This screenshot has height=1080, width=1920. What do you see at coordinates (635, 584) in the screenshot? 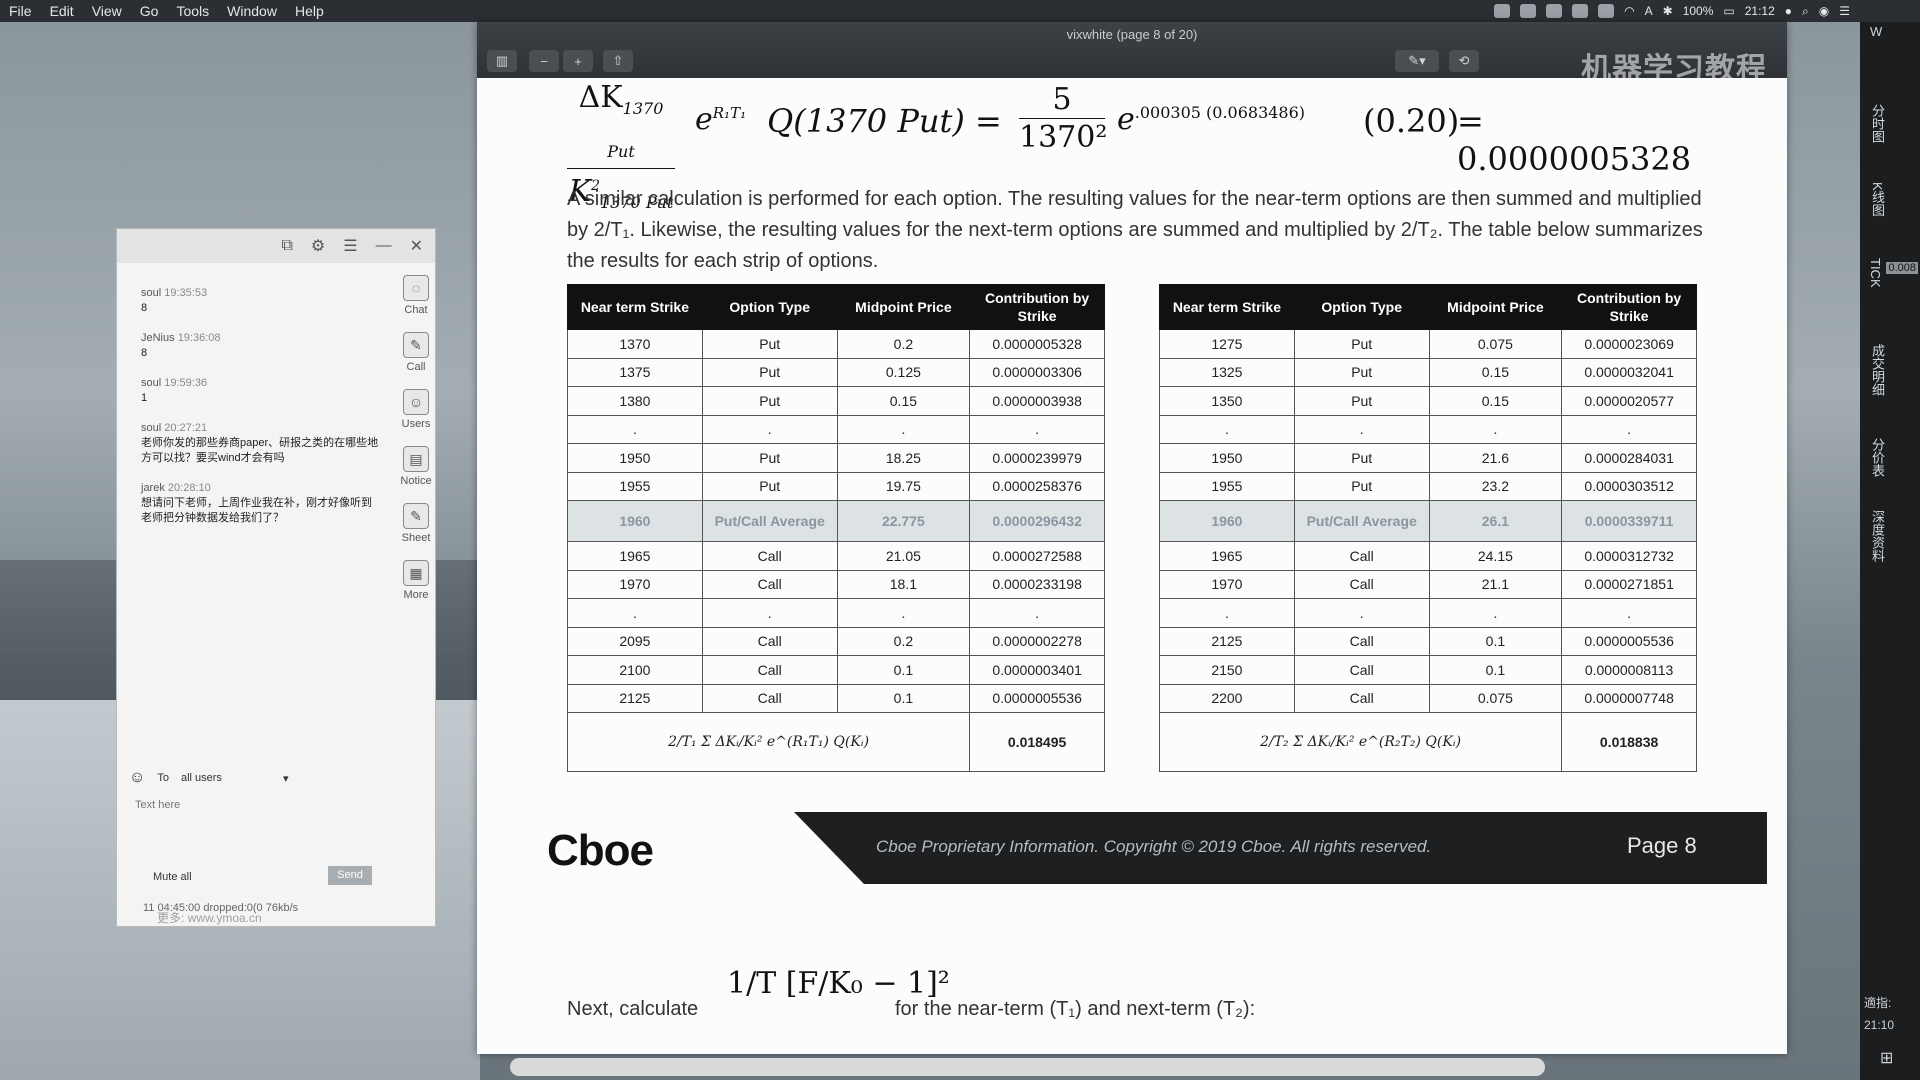
I see `cell-strike: 1970` at bounding box center [635, 584].